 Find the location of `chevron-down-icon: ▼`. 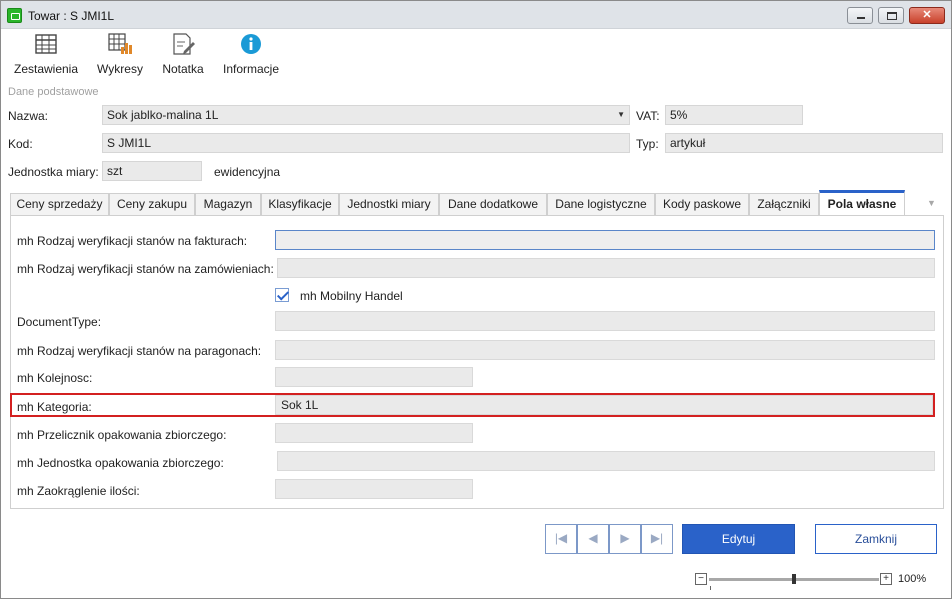

chevron-down-icon: ▼ is located at coordinates (621, 115).